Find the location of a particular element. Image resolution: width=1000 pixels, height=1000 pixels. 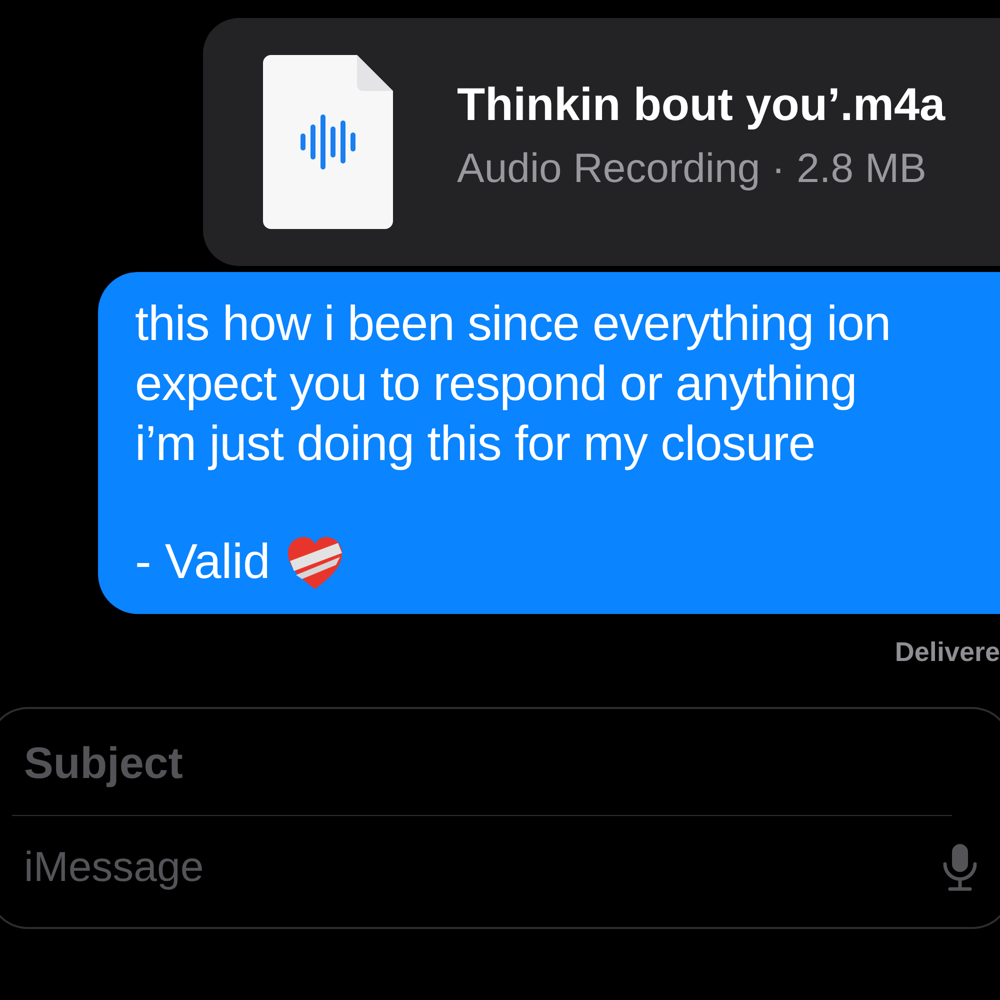

message-signature: - Valid is located at coordinates (202, 563).